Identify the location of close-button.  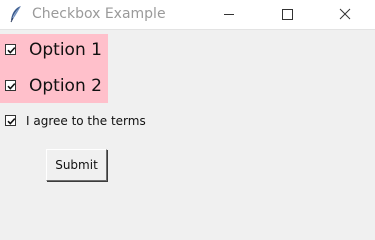
(345, 14).